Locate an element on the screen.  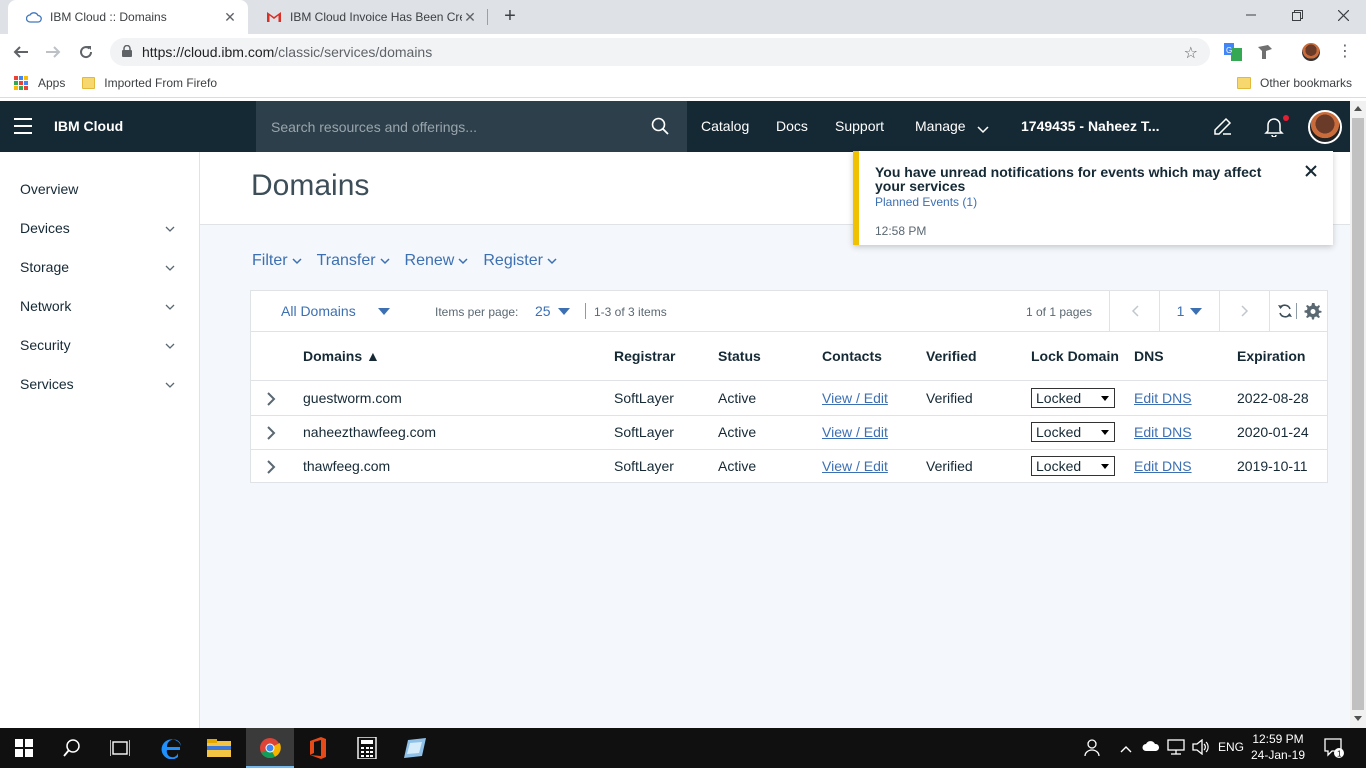
sidebar-item-security: Security is located at coordinates (99, 344).